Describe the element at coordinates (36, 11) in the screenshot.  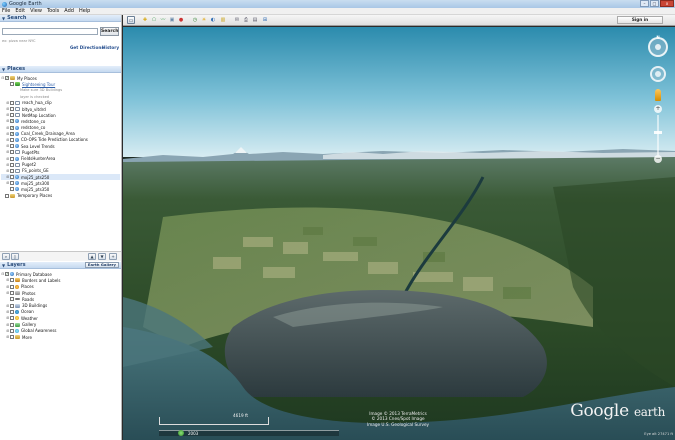
I see `menu-view: View` at that location.